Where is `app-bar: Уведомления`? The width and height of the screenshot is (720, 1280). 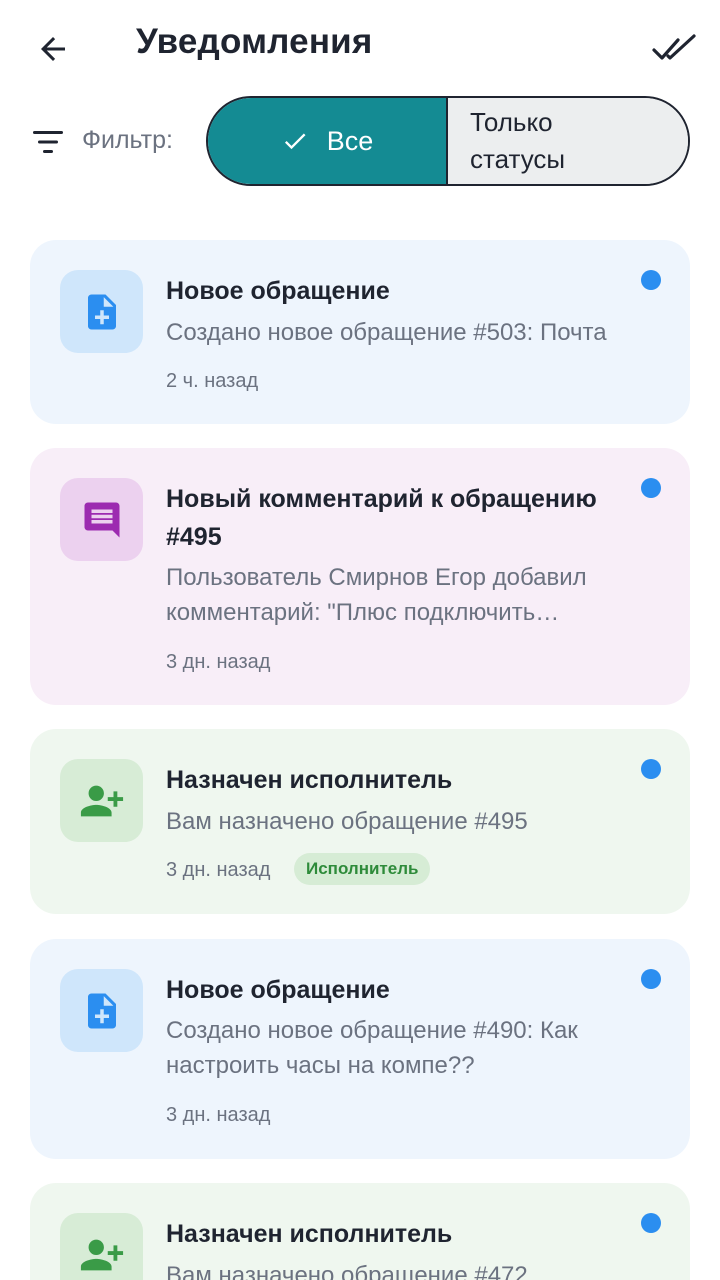 app-bar: Уведомления is located at coordinates (360, 46).